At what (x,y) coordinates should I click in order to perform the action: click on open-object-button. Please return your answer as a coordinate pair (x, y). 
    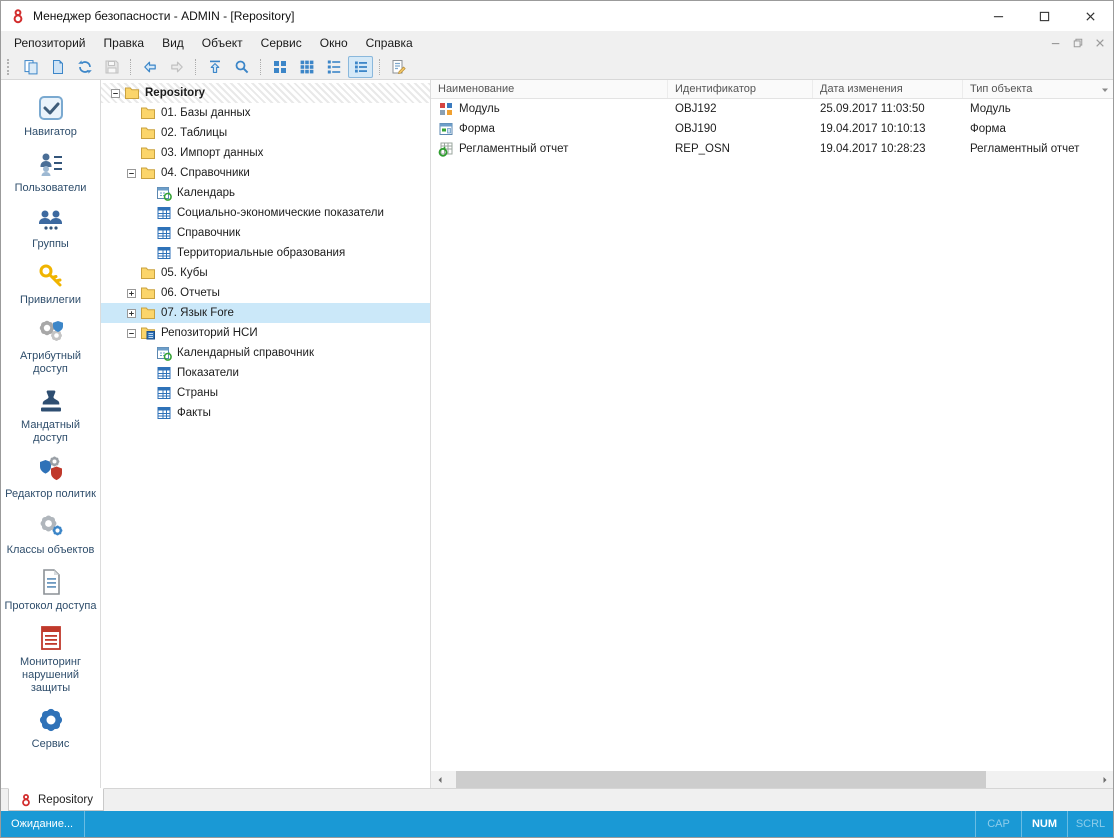
    Looking at the image, I should click on (57, 67).